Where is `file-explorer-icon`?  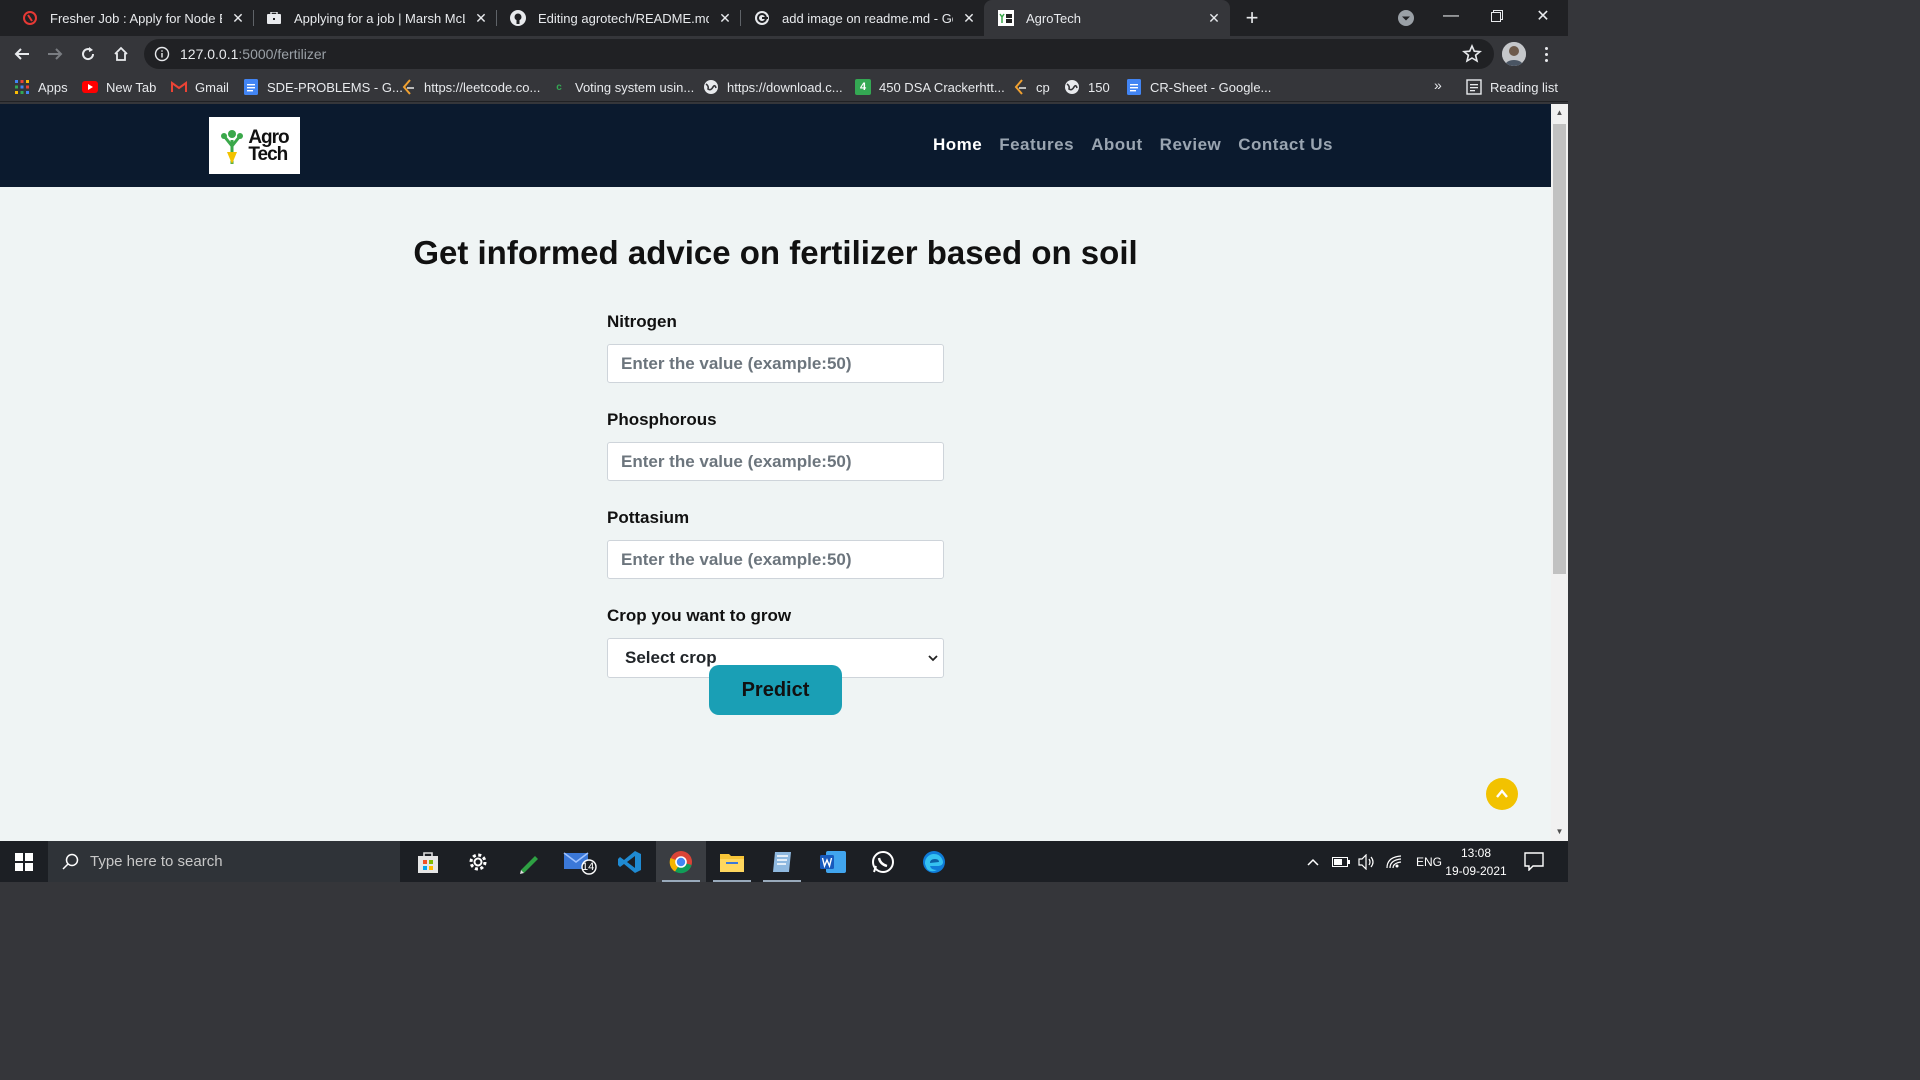 file-explorer-icon is located at coordinates (732, 861).